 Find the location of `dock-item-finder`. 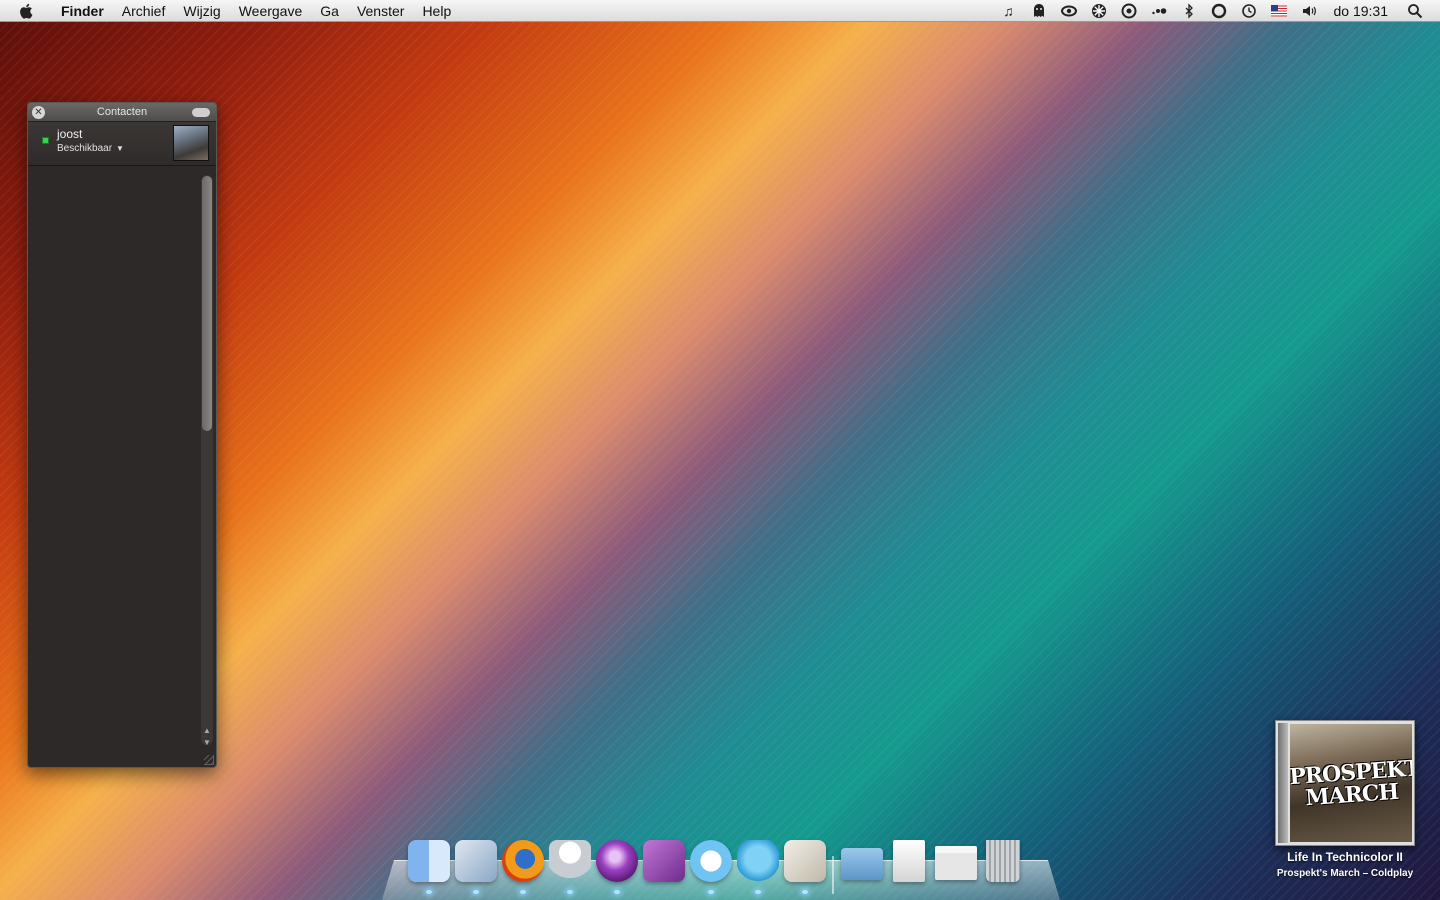

dock-item-finder is located at coordinates (428, 869).